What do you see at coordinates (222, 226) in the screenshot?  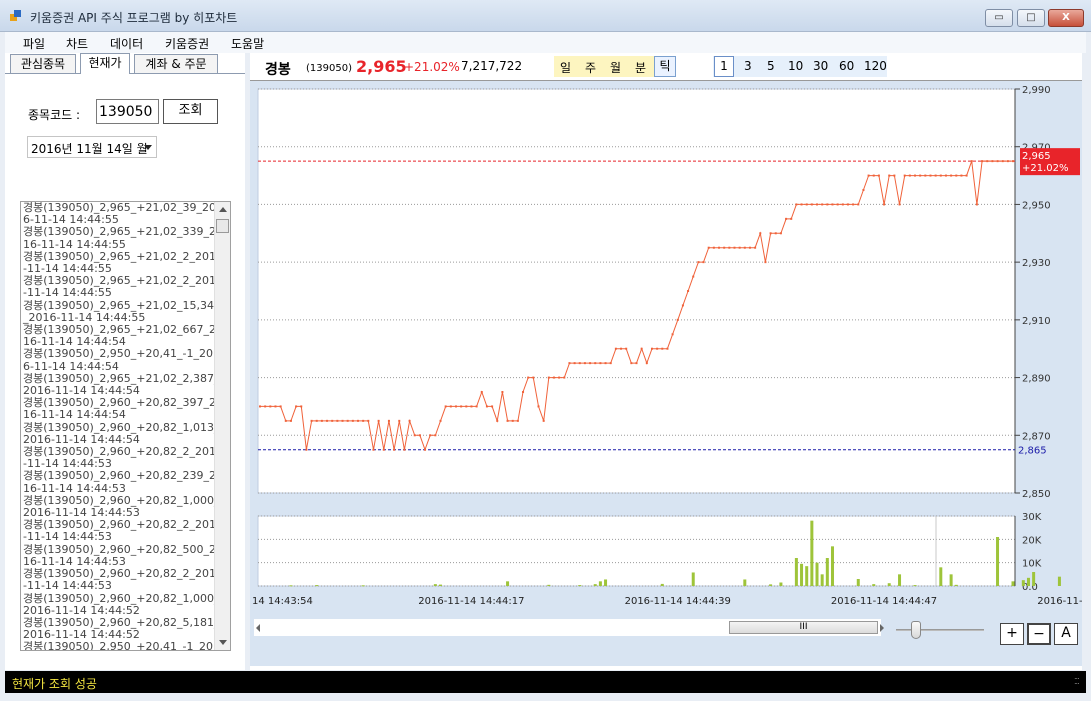 I see `scroll-thumb` at bounding box center [222, 226].